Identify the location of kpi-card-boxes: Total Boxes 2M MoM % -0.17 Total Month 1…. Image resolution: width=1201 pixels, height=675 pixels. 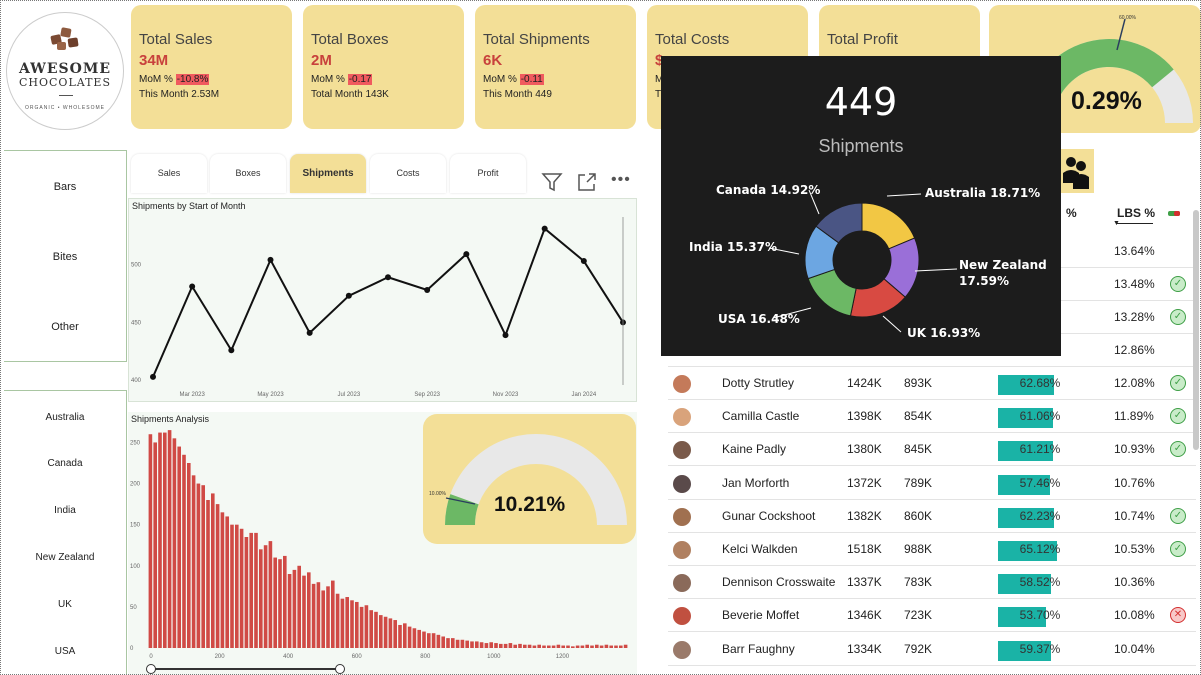
(383, 67).